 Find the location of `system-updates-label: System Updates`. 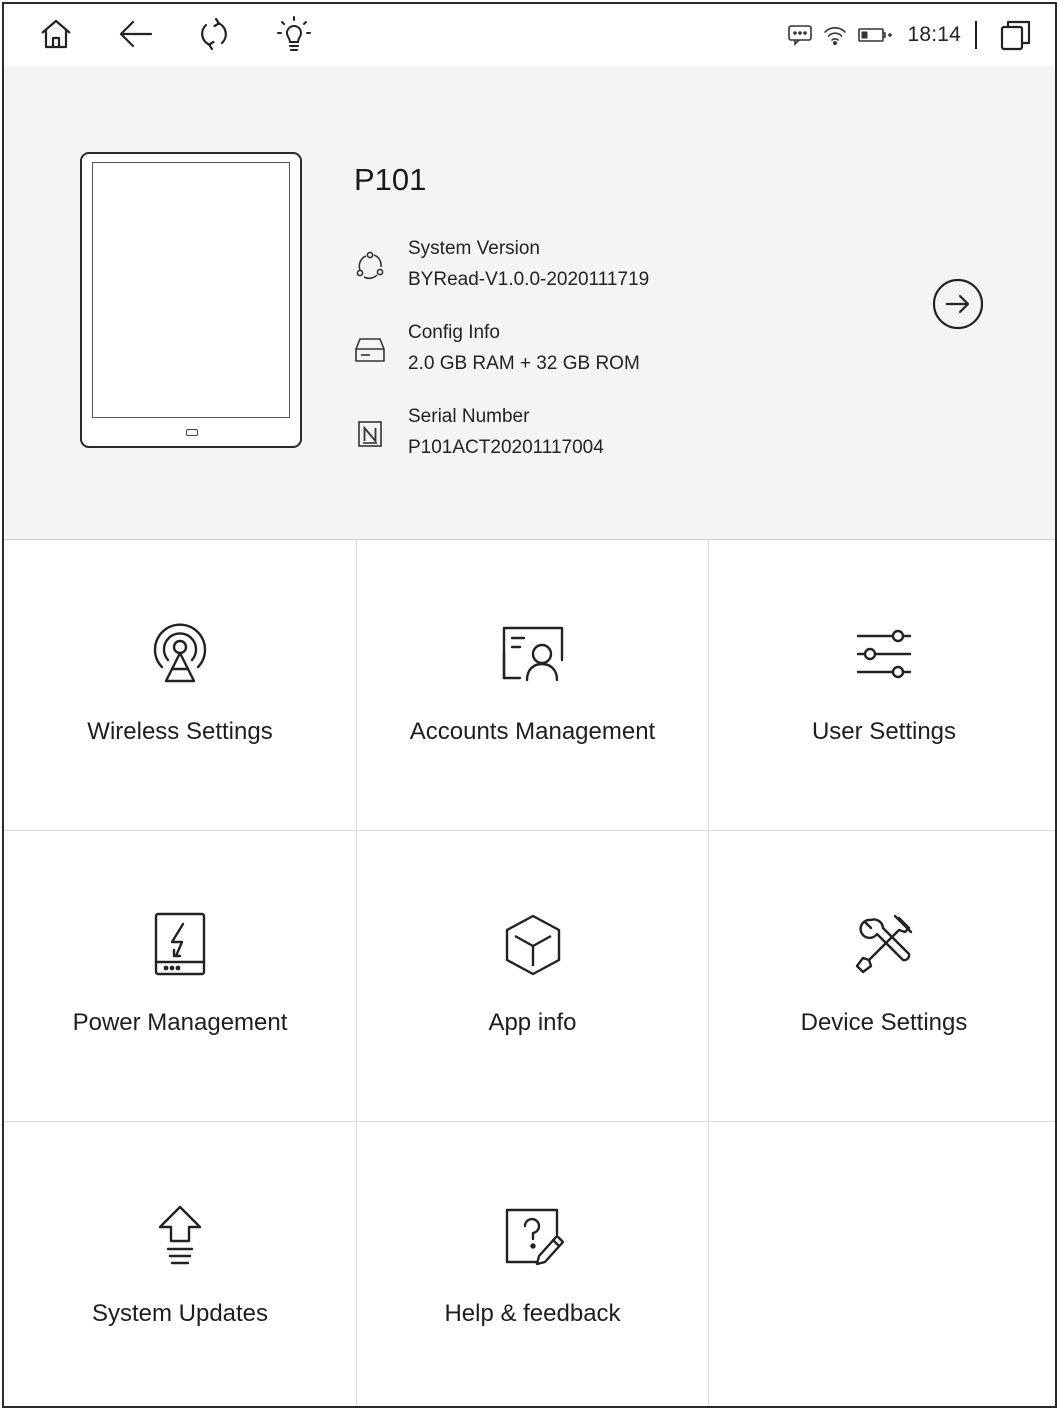

system-updates-label: System Updates is located at coordinates (180, 1313).